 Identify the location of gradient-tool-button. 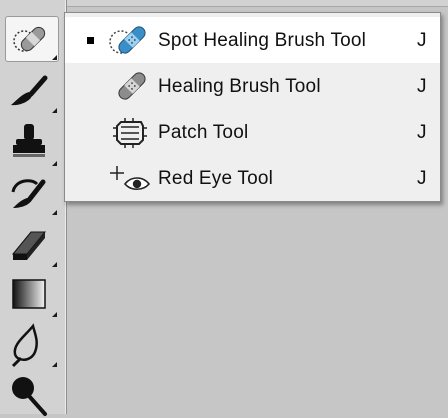
(32, 295).